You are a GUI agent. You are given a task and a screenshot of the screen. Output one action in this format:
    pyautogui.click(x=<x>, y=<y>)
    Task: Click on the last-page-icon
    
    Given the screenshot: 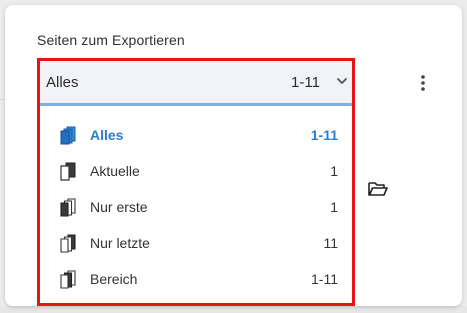 What is the action you would take?
    pyautogui.click(x=68, y=243)
    